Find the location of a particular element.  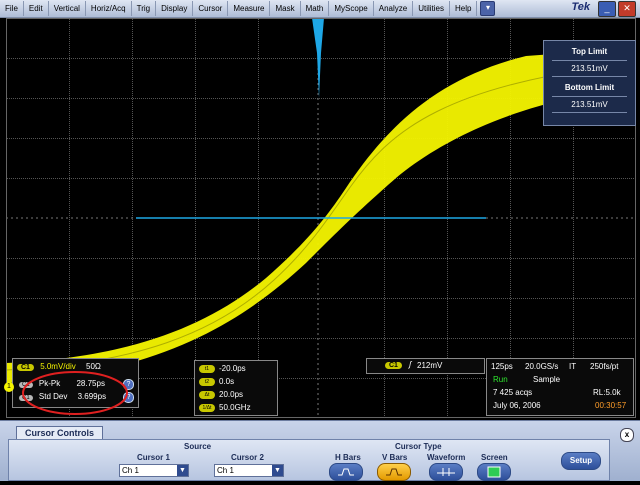

menu-myscope: MyScope is located at coordinates (351, 8).